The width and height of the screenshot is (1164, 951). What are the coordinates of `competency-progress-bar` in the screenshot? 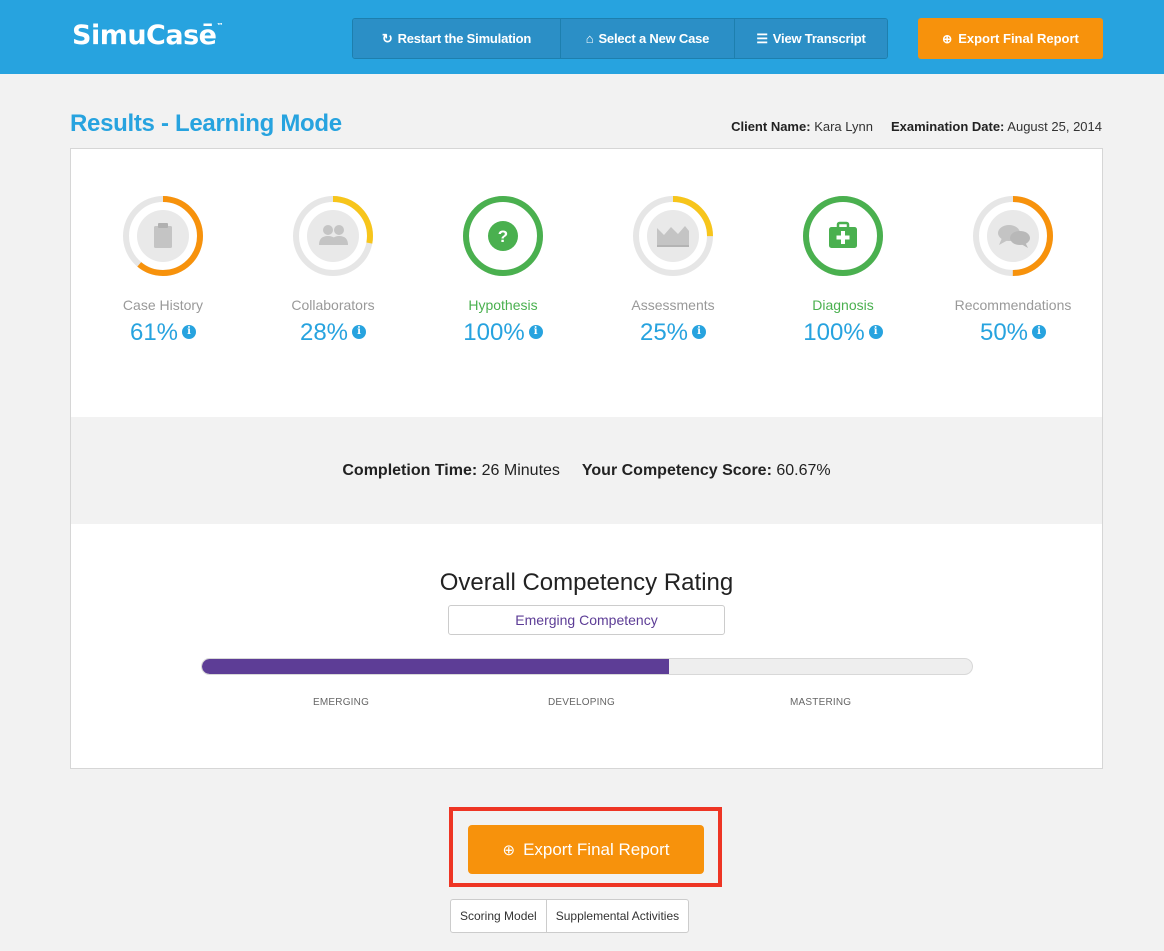 It's located at (587, 666).